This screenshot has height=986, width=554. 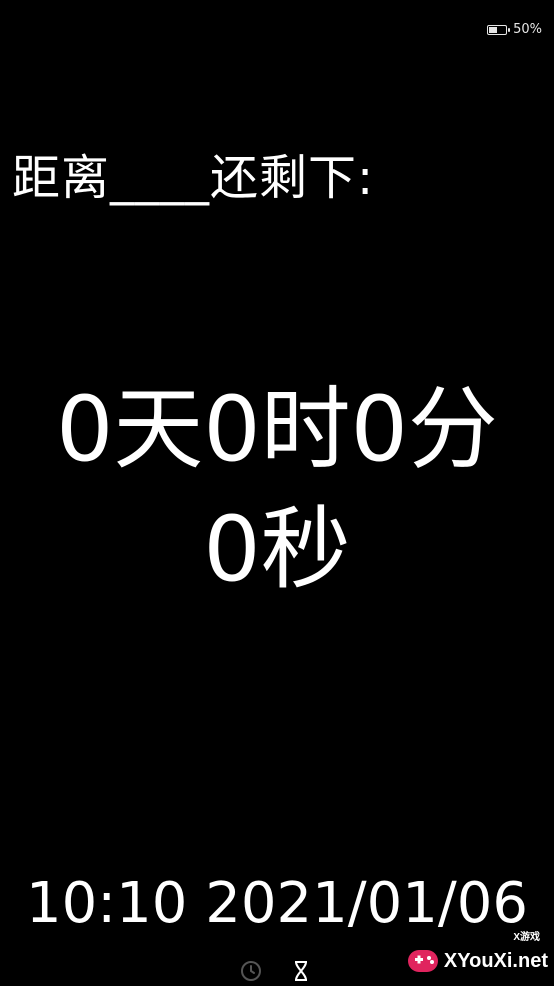 I want to click on site-watermark: XYouXi.net X游戏, so click(x=477, y=955).